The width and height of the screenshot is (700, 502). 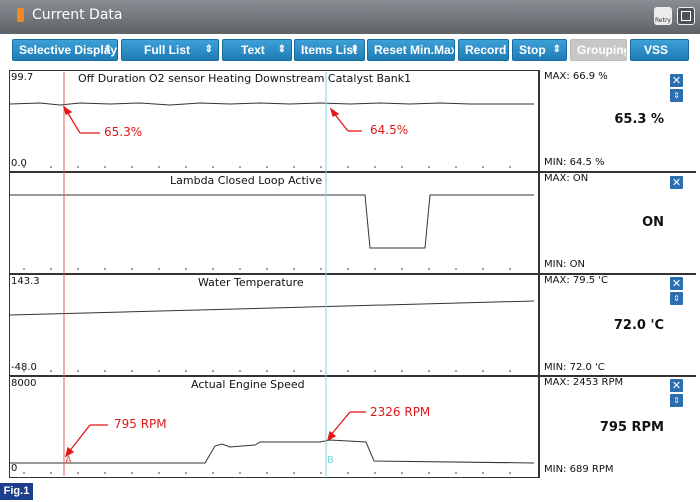 What do you see at coordinates (639, 119) in the screenshot?
I see `current-value: 65.3 %` at bounding box center [639, 119].